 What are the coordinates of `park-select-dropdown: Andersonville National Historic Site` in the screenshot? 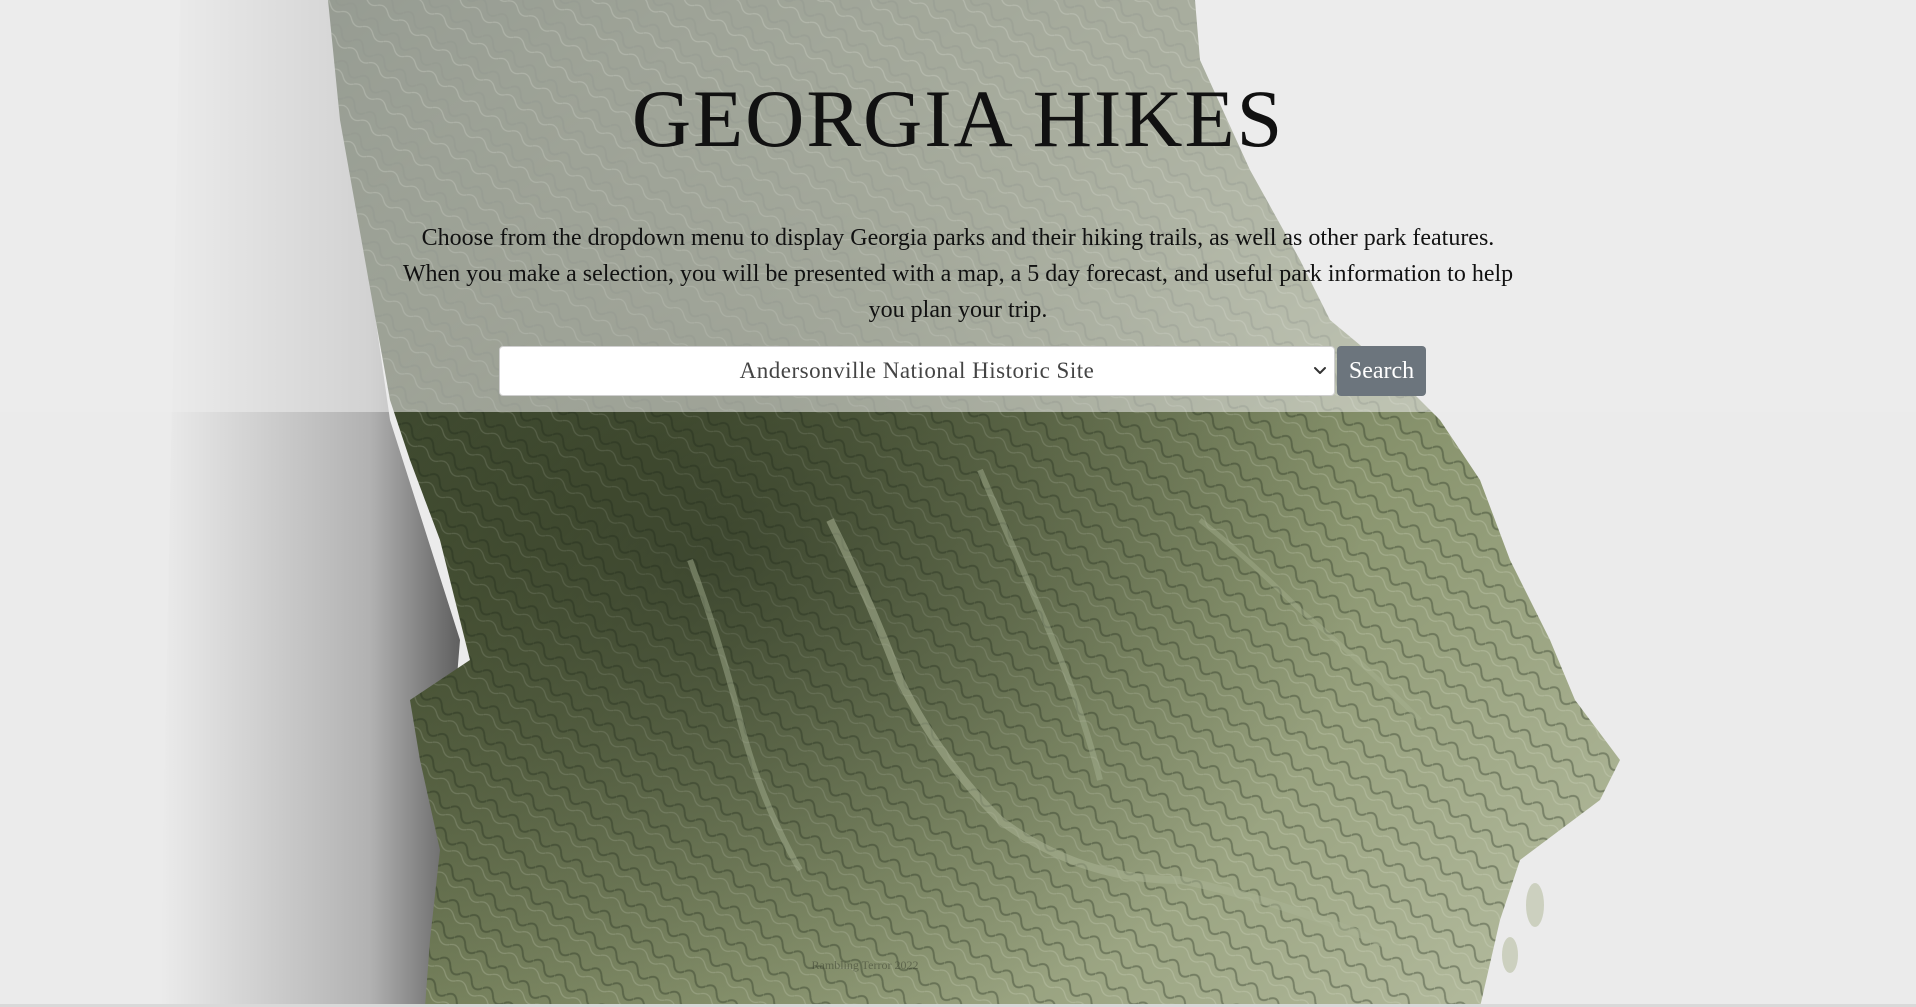 It's located at (917, 371).